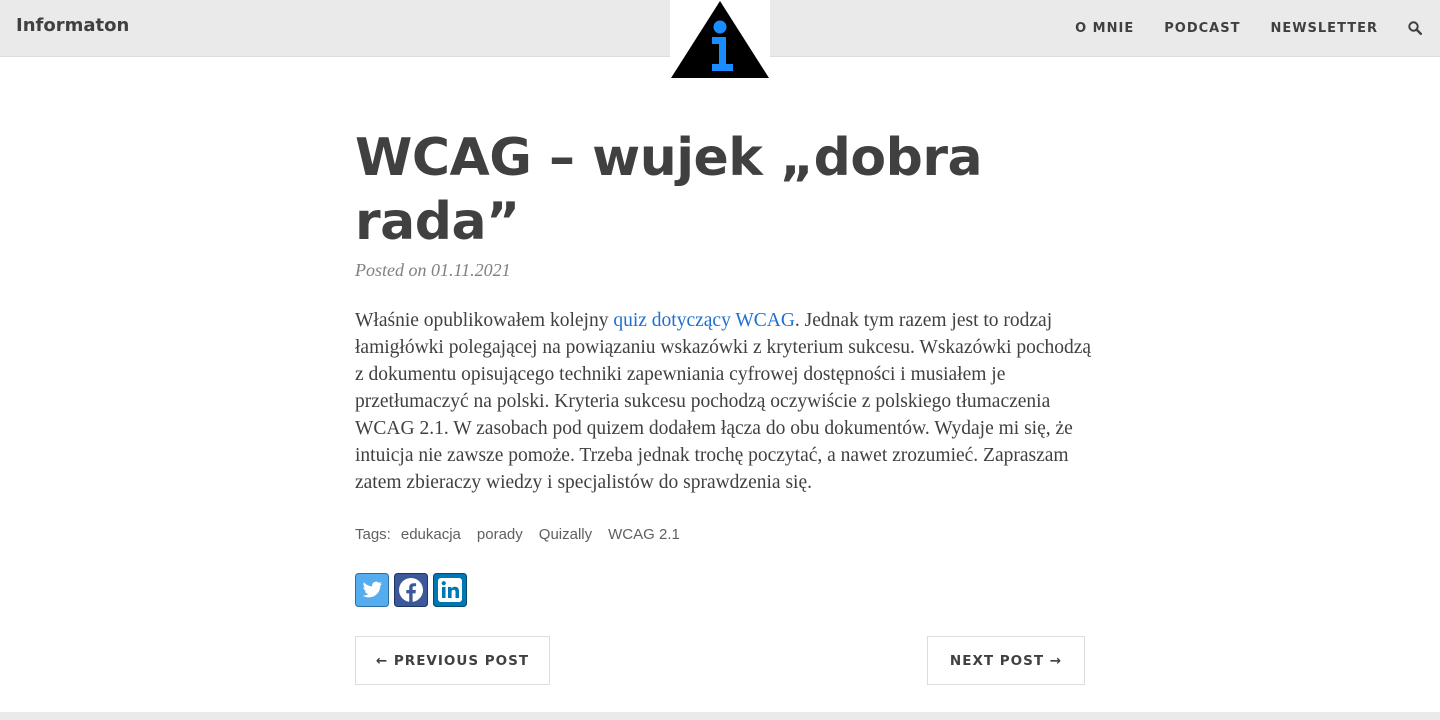  Describe the element at coordinates (433, 270) in the screenshot. I see `post-meta: Posted on 01.11.2021` at that location.